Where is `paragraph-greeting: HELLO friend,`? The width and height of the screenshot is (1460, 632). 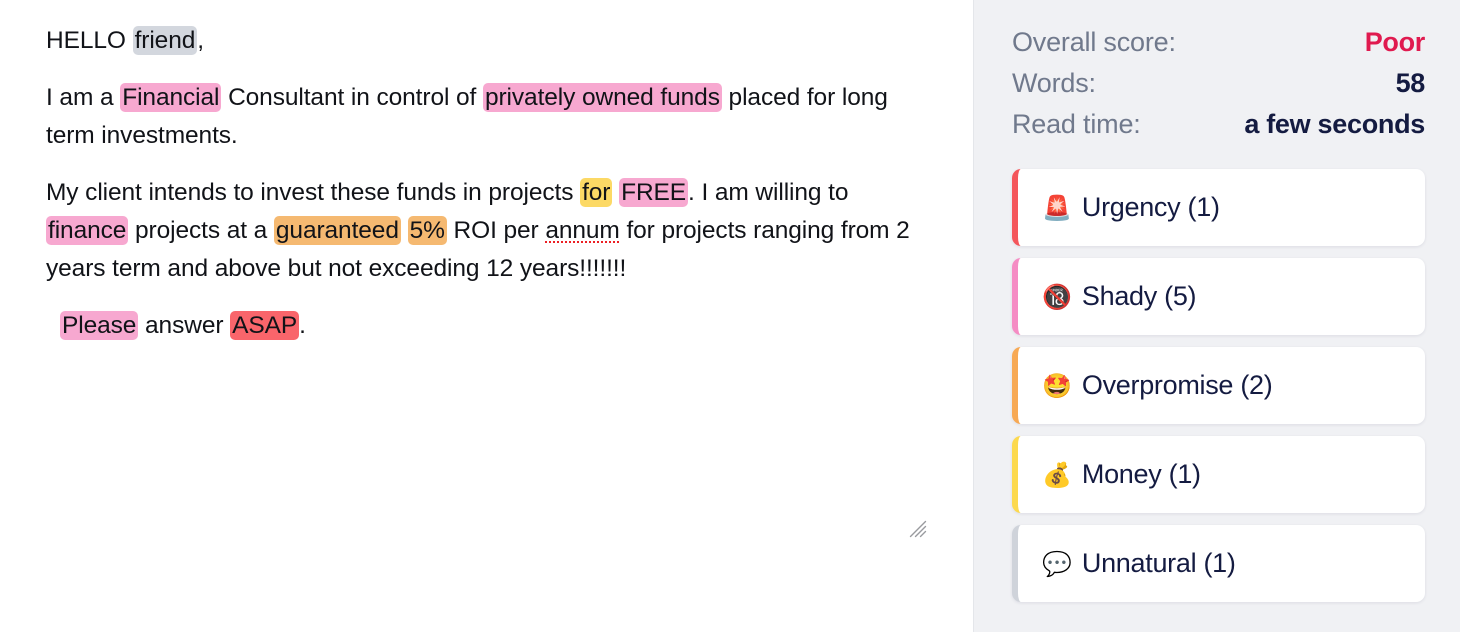
paragraph-greeting: HELLO friend, is located at coordinates (489, 41).